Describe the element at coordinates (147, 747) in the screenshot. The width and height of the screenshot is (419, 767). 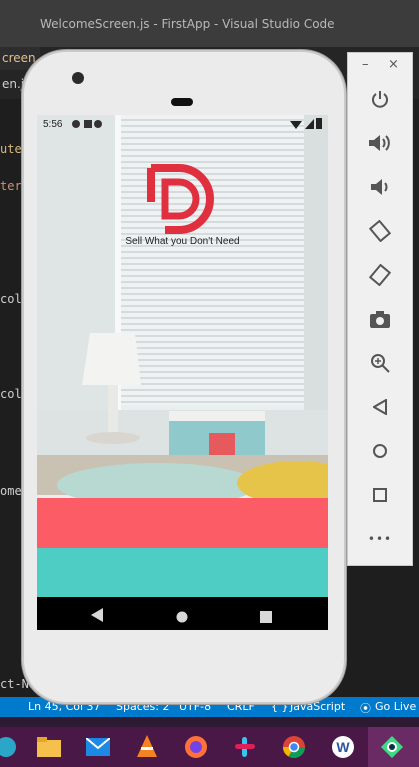
I see `vlc-icon` at that location.